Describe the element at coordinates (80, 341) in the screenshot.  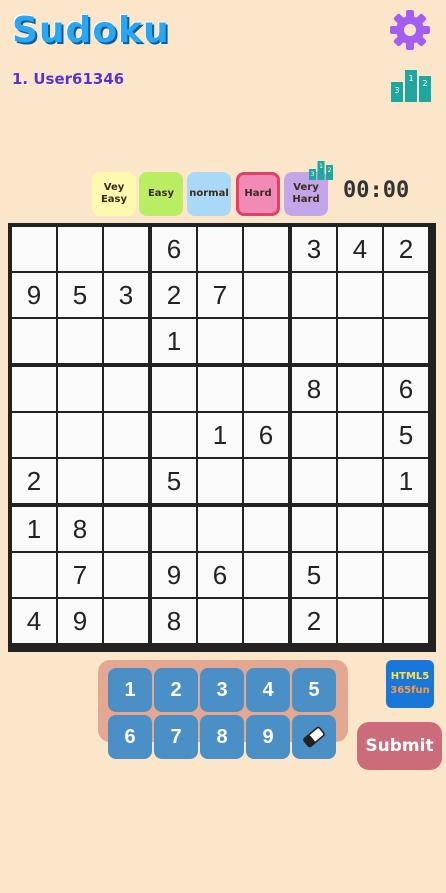
I see `grid-cell-r3c2` at that location.